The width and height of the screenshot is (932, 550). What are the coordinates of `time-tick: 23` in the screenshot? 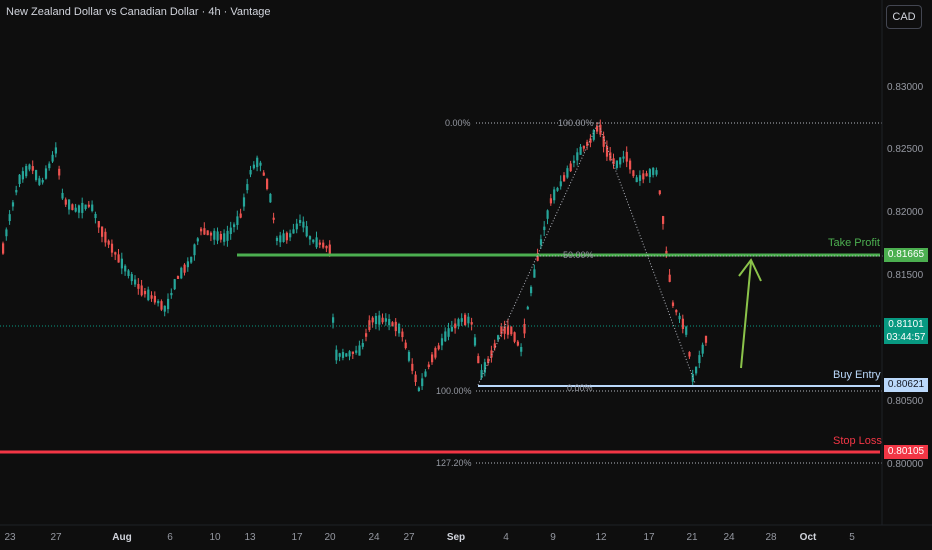 It's located at (10, 537).